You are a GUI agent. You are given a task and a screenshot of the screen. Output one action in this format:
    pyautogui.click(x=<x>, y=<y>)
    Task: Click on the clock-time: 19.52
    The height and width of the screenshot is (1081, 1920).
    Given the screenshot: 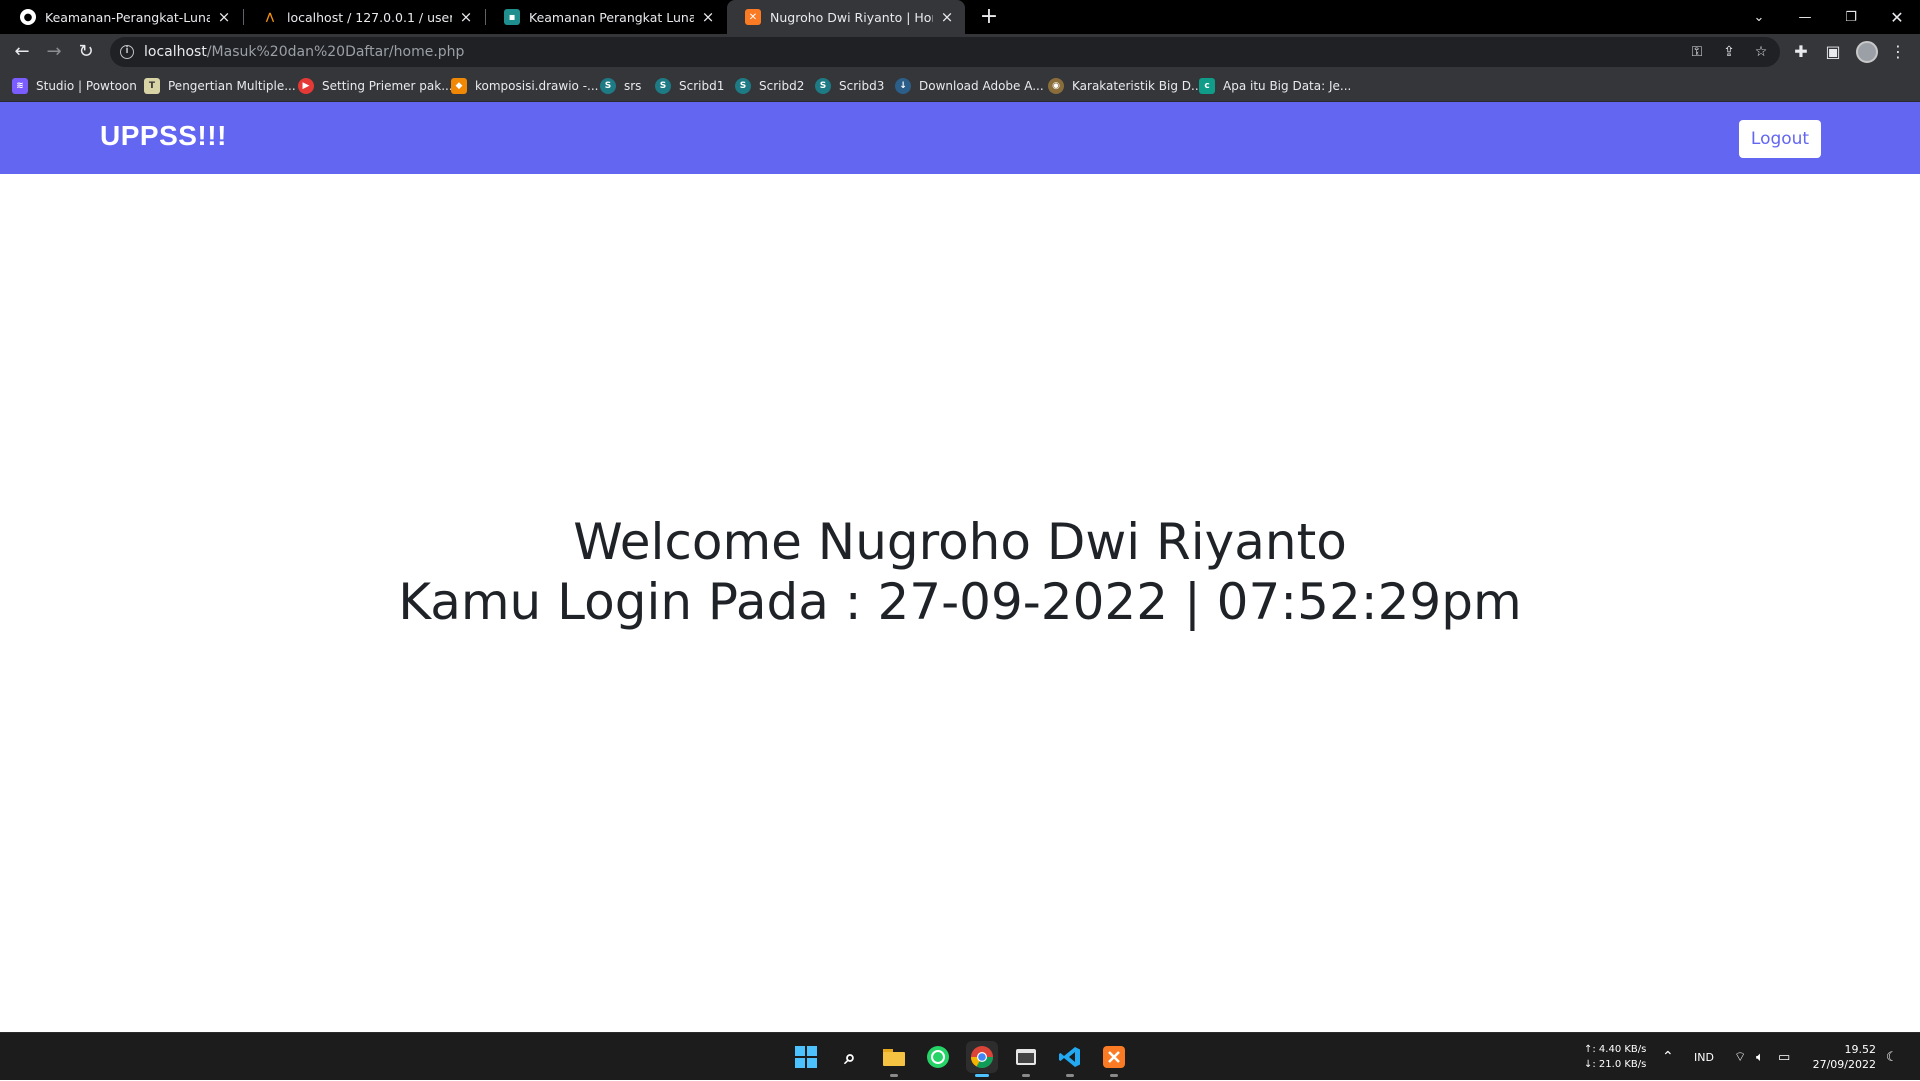 What is the action you would take?
    pyautogui.click(x=1860, y=1049)
    